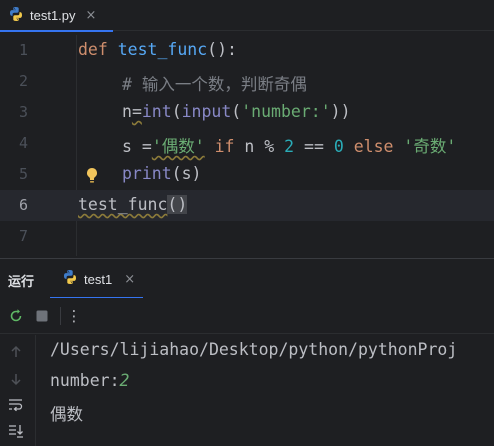 The width and height of the screenshot is (494, 446). I want to click on number-literal: 0, so click(338, 146).